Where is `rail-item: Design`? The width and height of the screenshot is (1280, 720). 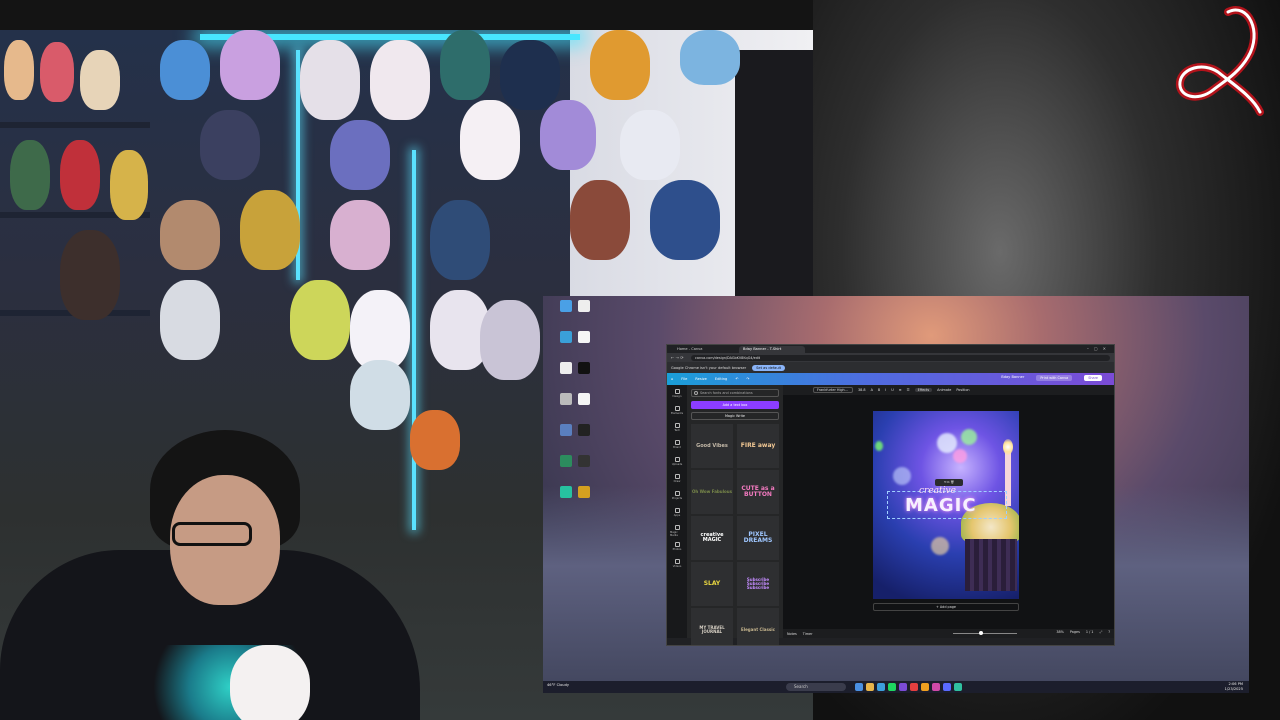
rail-item: Design is located at coordinates (677, 397).